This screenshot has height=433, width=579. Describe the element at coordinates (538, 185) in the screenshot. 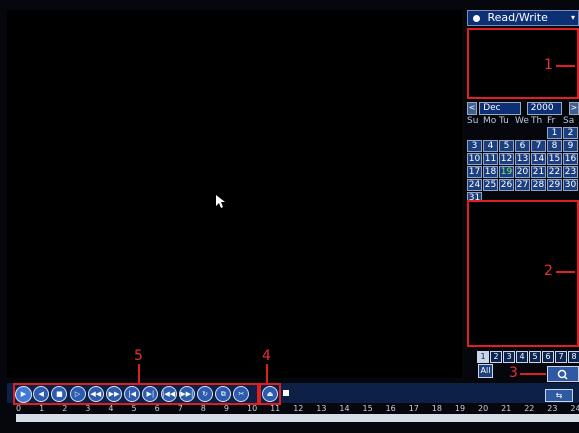

I see `calendar-day: 28` at that location.